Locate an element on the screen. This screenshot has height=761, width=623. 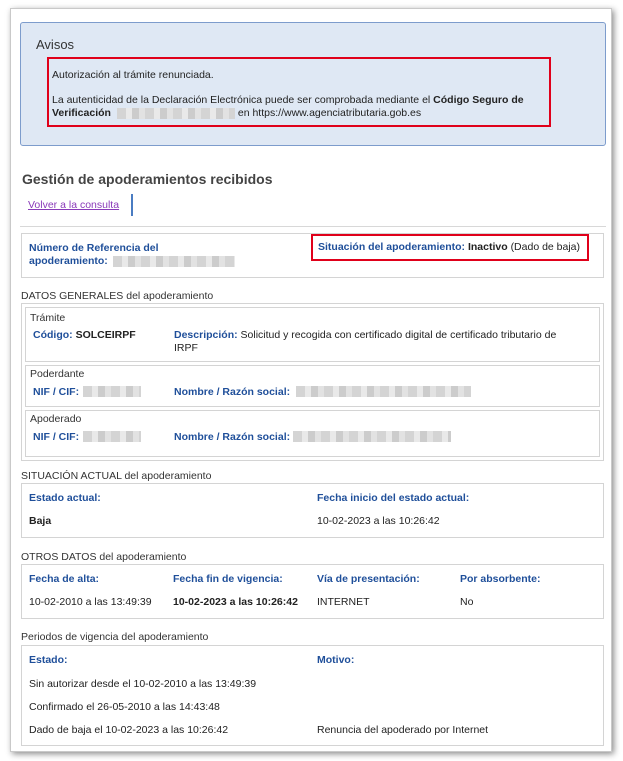
avisos-message: Autorización al trámite renunciada. is located at coordinates (133, 75).